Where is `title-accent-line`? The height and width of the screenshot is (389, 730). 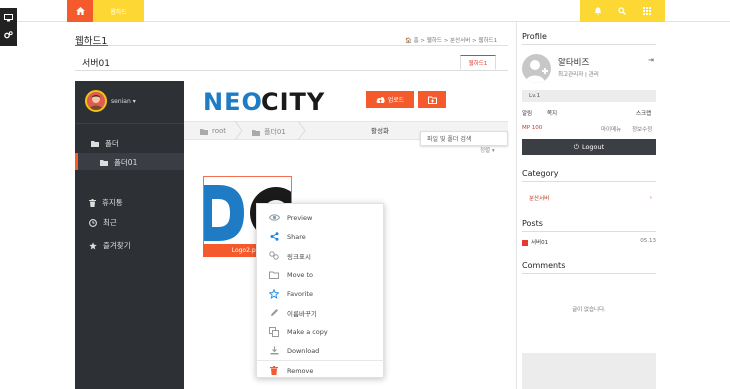
title-accent-line is located at coordinates (91, 45).